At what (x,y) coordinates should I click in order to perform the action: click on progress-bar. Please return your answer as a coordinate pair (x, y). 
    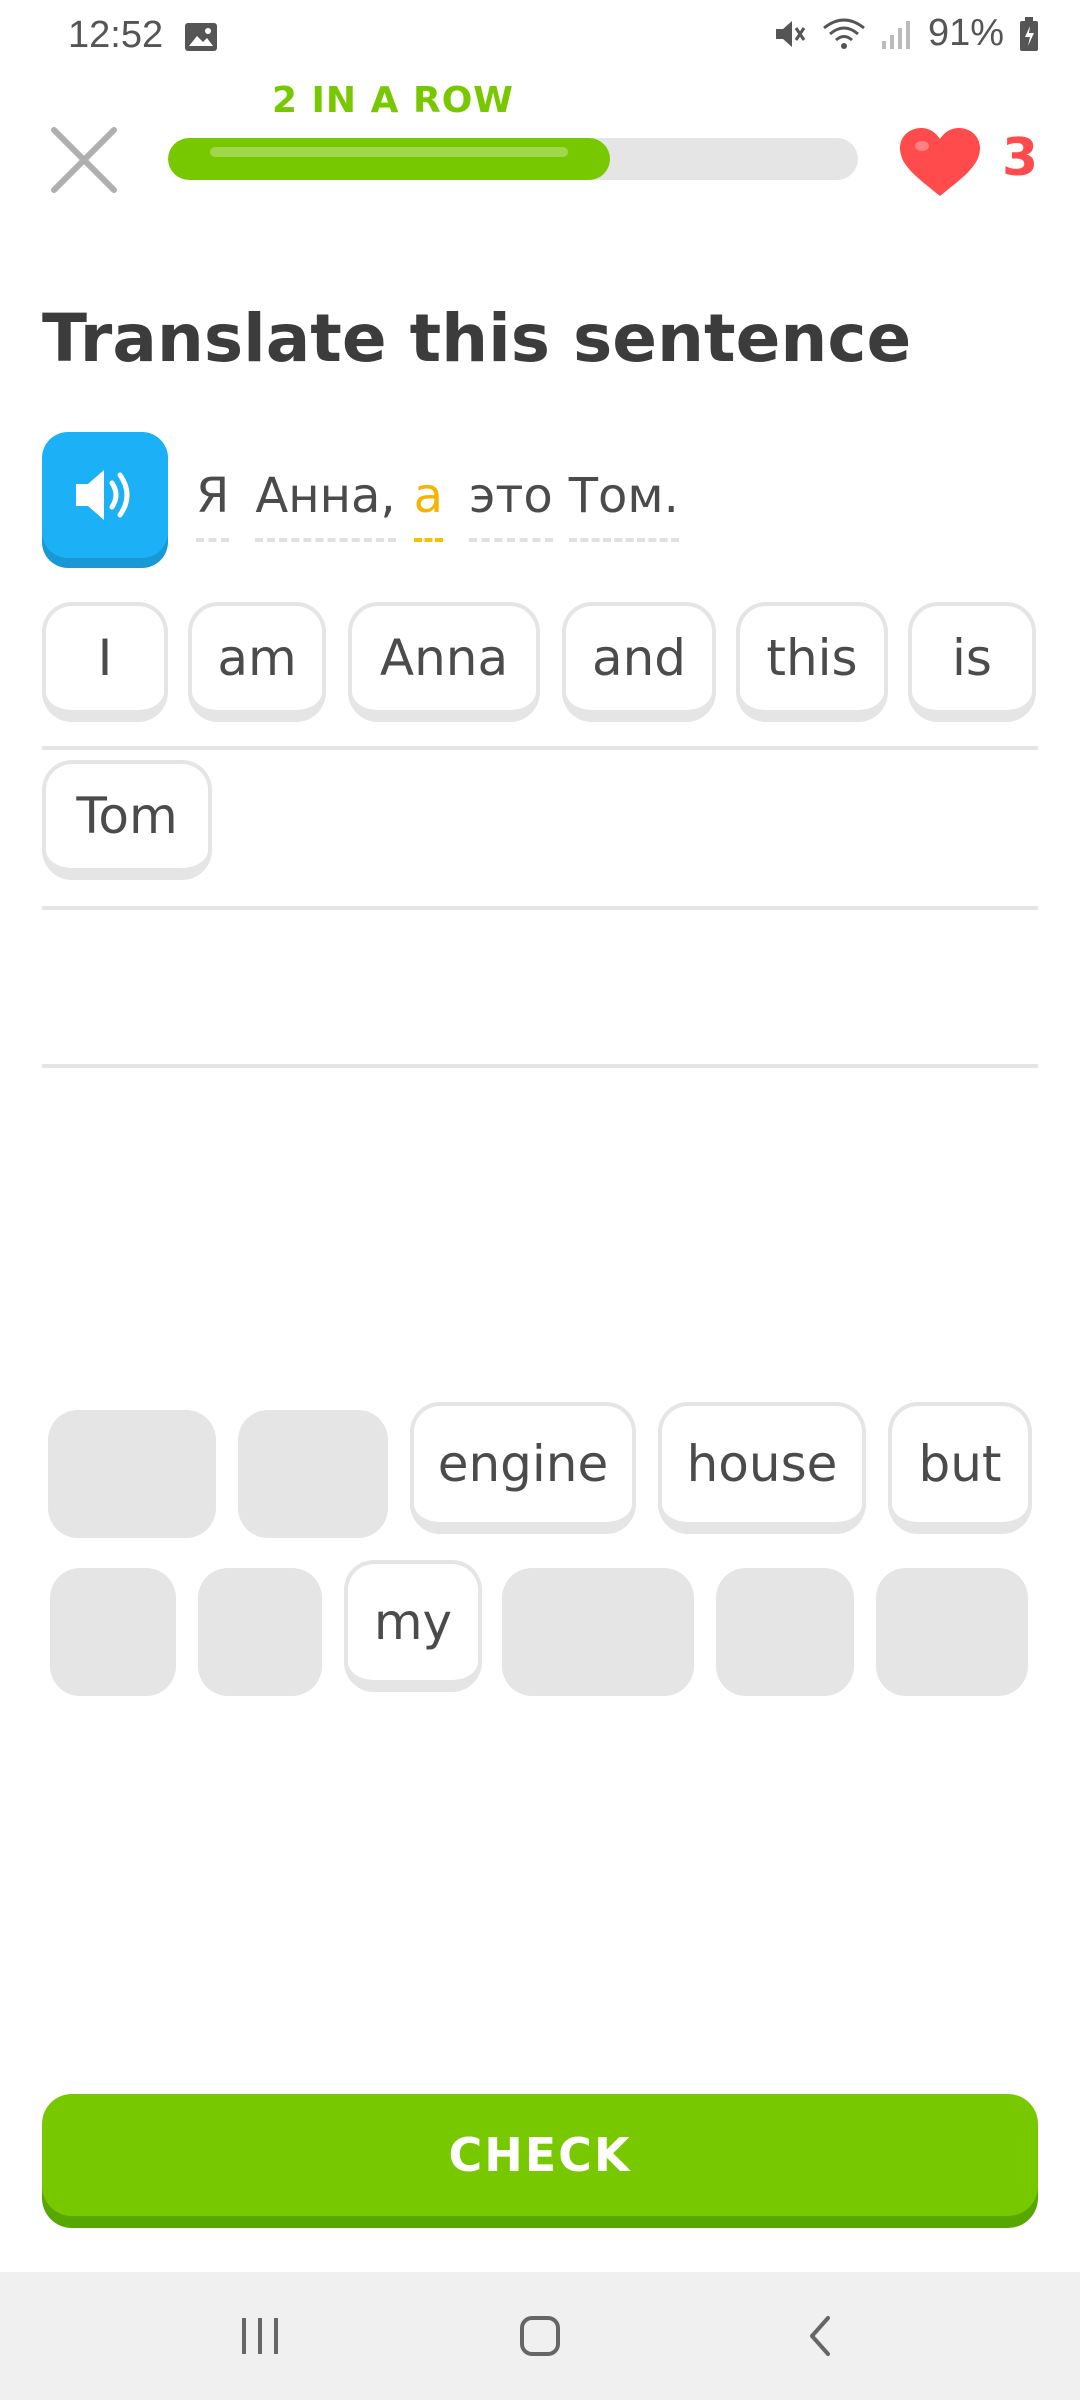
    Looking at the image, I should click on (513, 159).